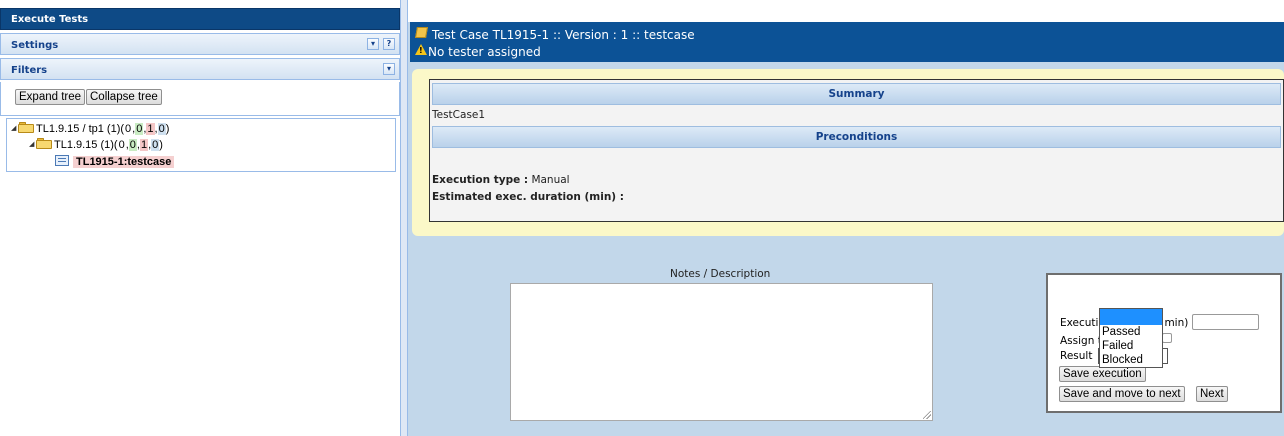 This screenshot has width=1284, height=436. What do you see at coordinates (1079, 323) in the screenshot?
I see `exec-duration-label-left: Executi` at bounding box center [1079, 323].